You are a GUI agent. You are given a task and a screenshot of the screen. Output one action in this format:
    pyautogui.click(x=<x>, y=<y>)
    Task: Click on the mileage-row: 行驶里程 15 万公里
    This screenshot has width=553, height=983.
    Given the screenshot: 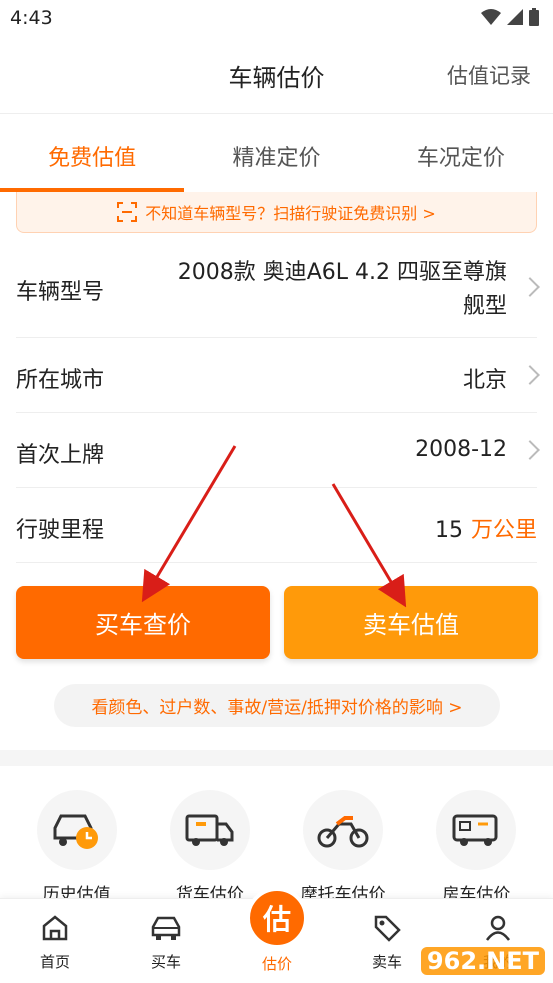 What is the action you would take?
    pyautogui.click(x=276, y=525)
    